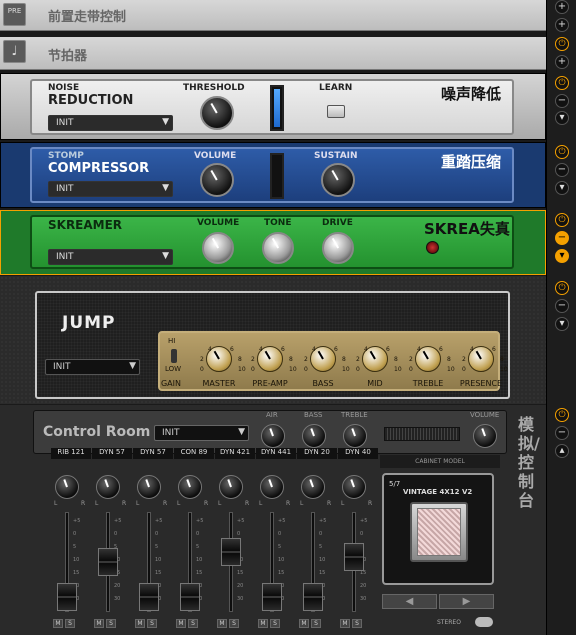  I want to click on comp-preset-dropdown: INIT ▼, so click(110, 189).